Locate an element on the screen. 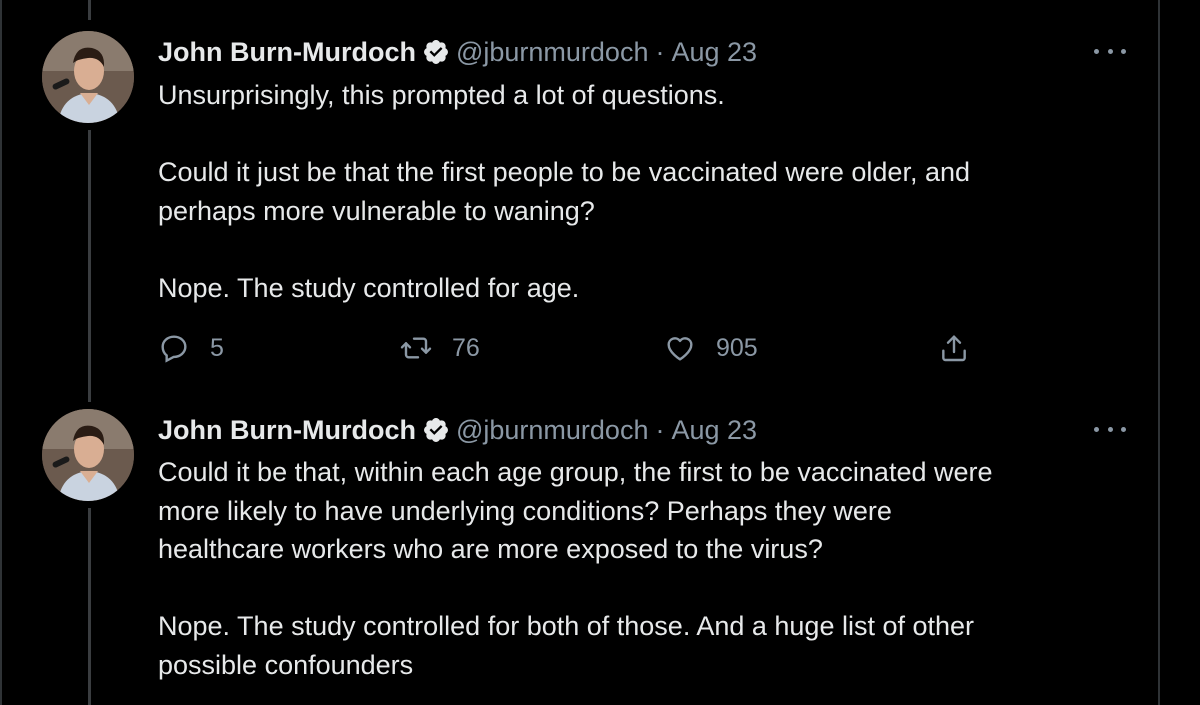 Image resolution: width=1200 pixels, height=705 pixels. share-icon is located at coordinates (954, 348).